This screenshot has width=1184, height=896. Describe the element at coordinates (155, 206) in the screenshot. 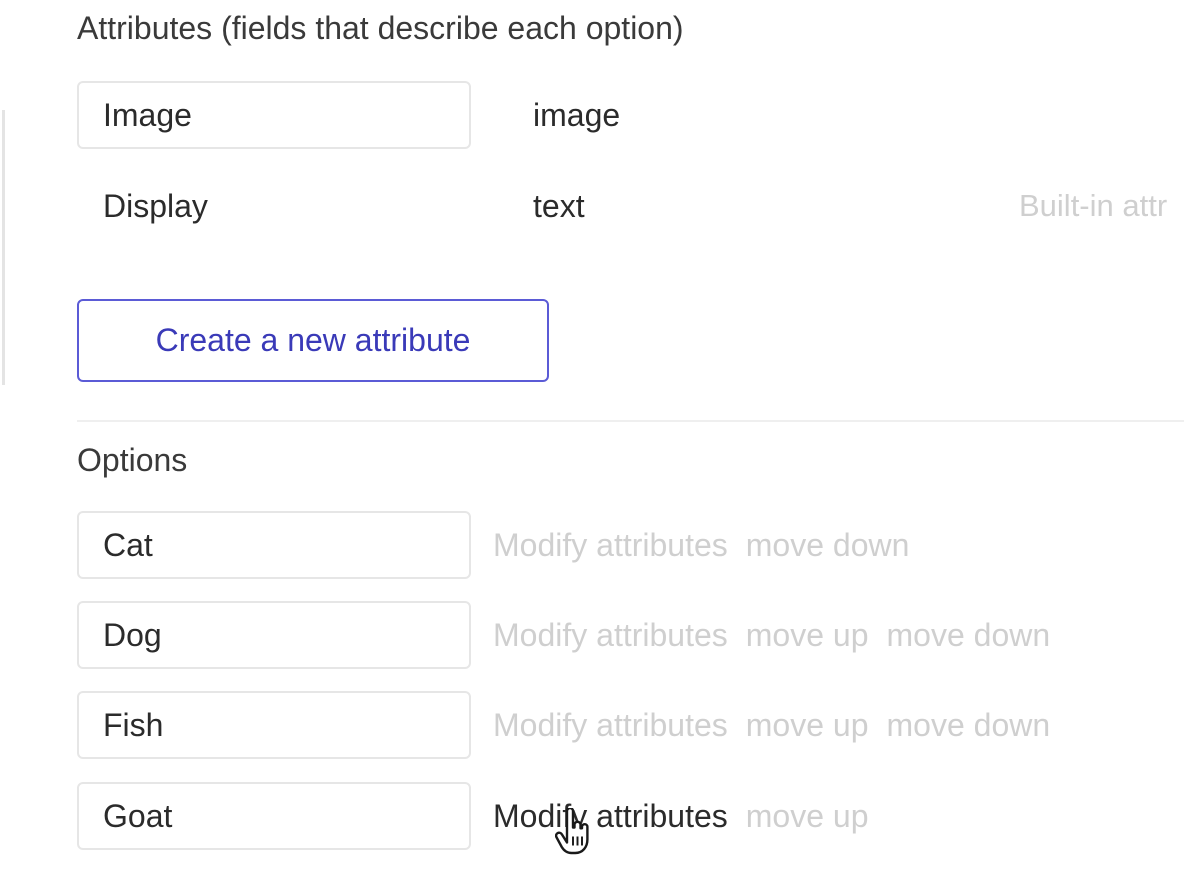

I see `attribute-name-label: Display` at that location.